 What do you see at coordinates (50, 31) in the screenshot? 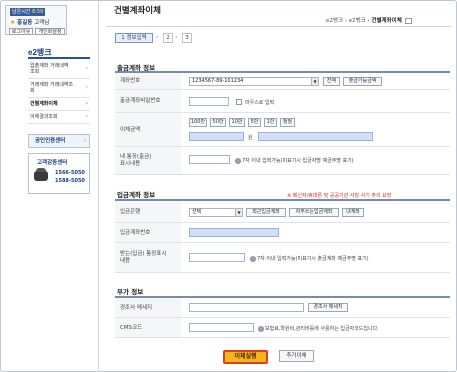
I see `personal-settings-button: 개인화설정` at bounding box center [50, 31].